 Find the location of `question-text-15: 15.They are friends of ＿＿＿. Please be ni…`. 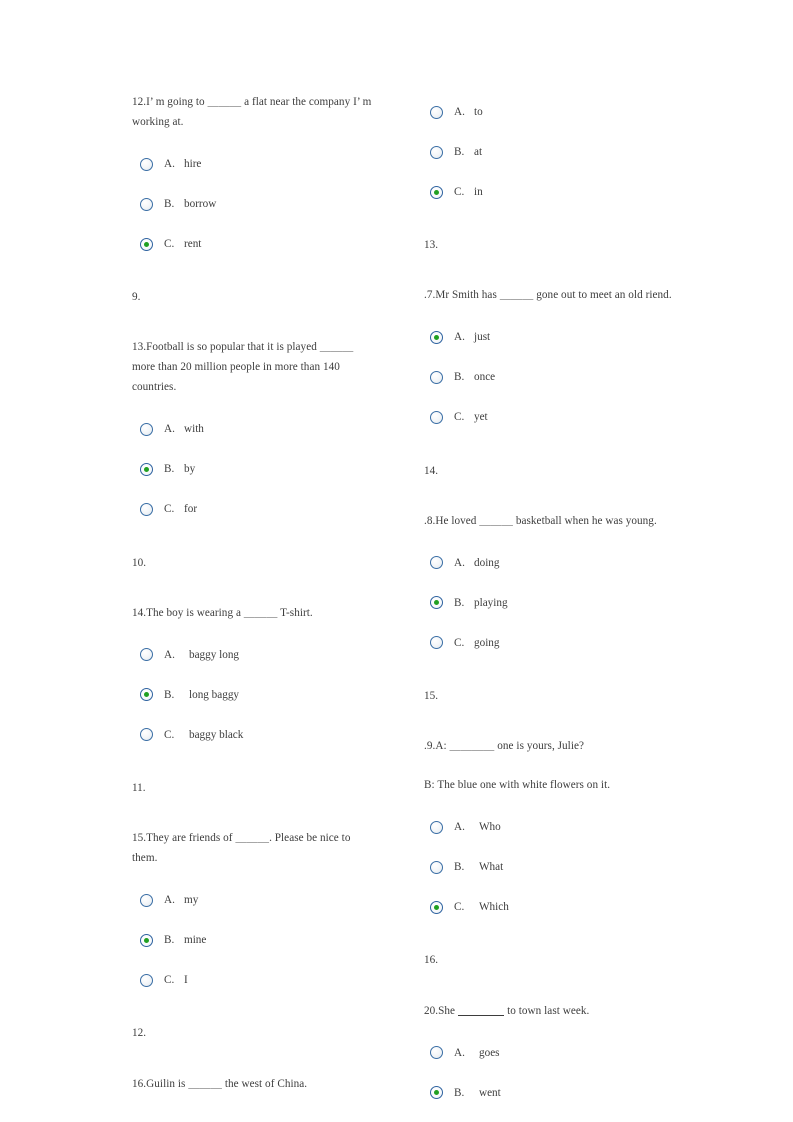

question-text-15: 15.They are friends of ＿＿＿. Please be ni… is located at coordinates (241, 848).